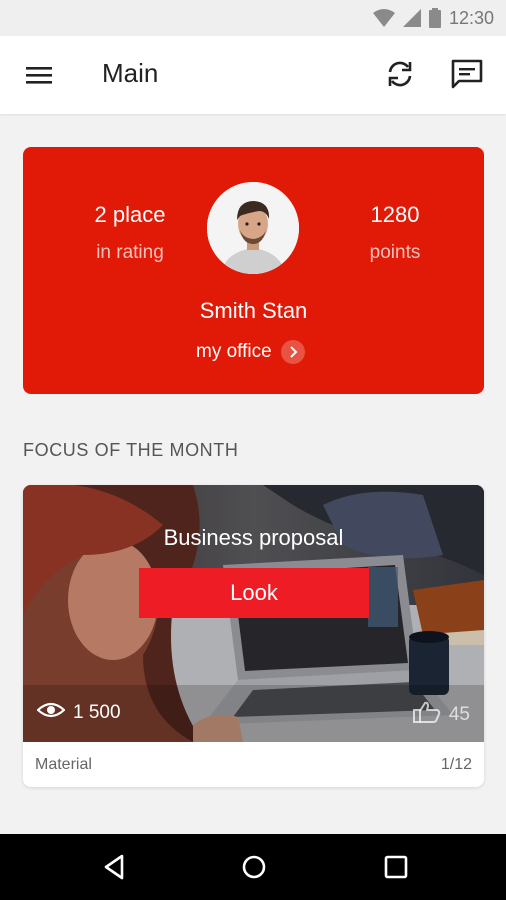 The image size is (506, 900). I want to click on home-icon, so click(254, 867).